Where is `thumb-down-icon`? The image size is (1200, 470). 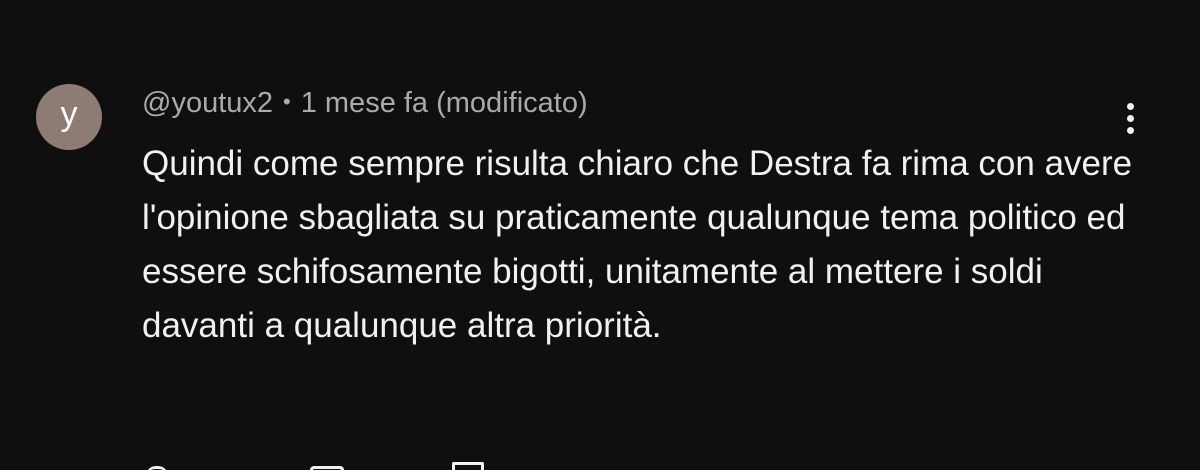 thumb-down-icon is located at coordinates (327, 468).